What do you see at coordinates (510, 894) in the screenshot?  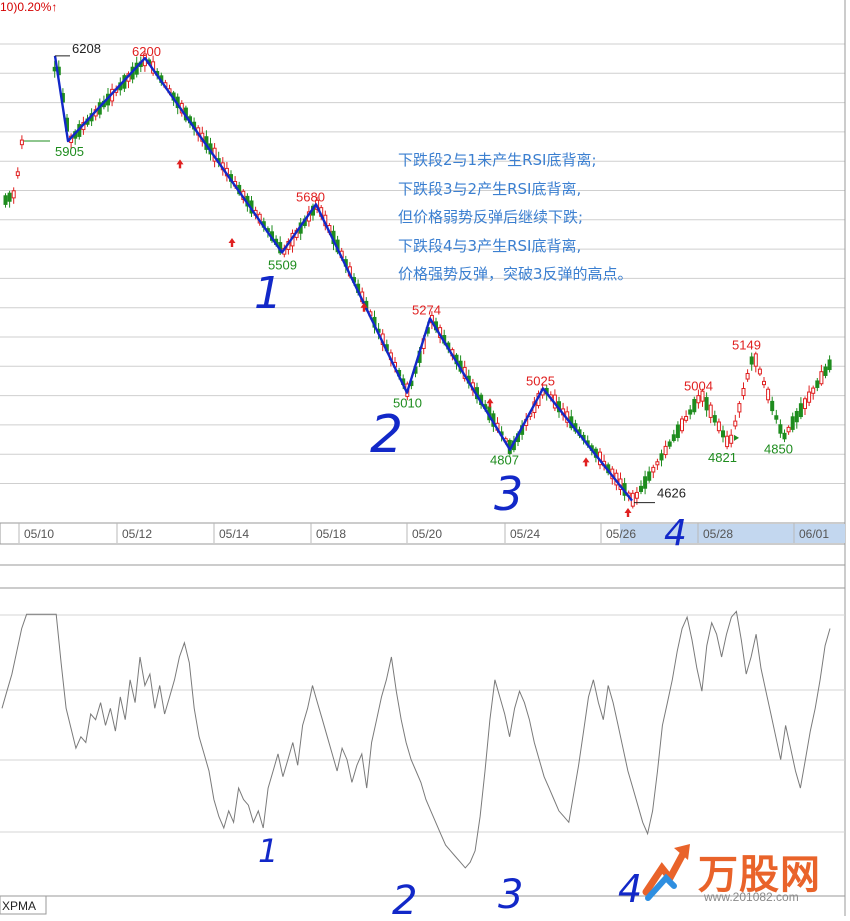 I see `segment-label-rsi: 3` at bounding box center [510, 894].